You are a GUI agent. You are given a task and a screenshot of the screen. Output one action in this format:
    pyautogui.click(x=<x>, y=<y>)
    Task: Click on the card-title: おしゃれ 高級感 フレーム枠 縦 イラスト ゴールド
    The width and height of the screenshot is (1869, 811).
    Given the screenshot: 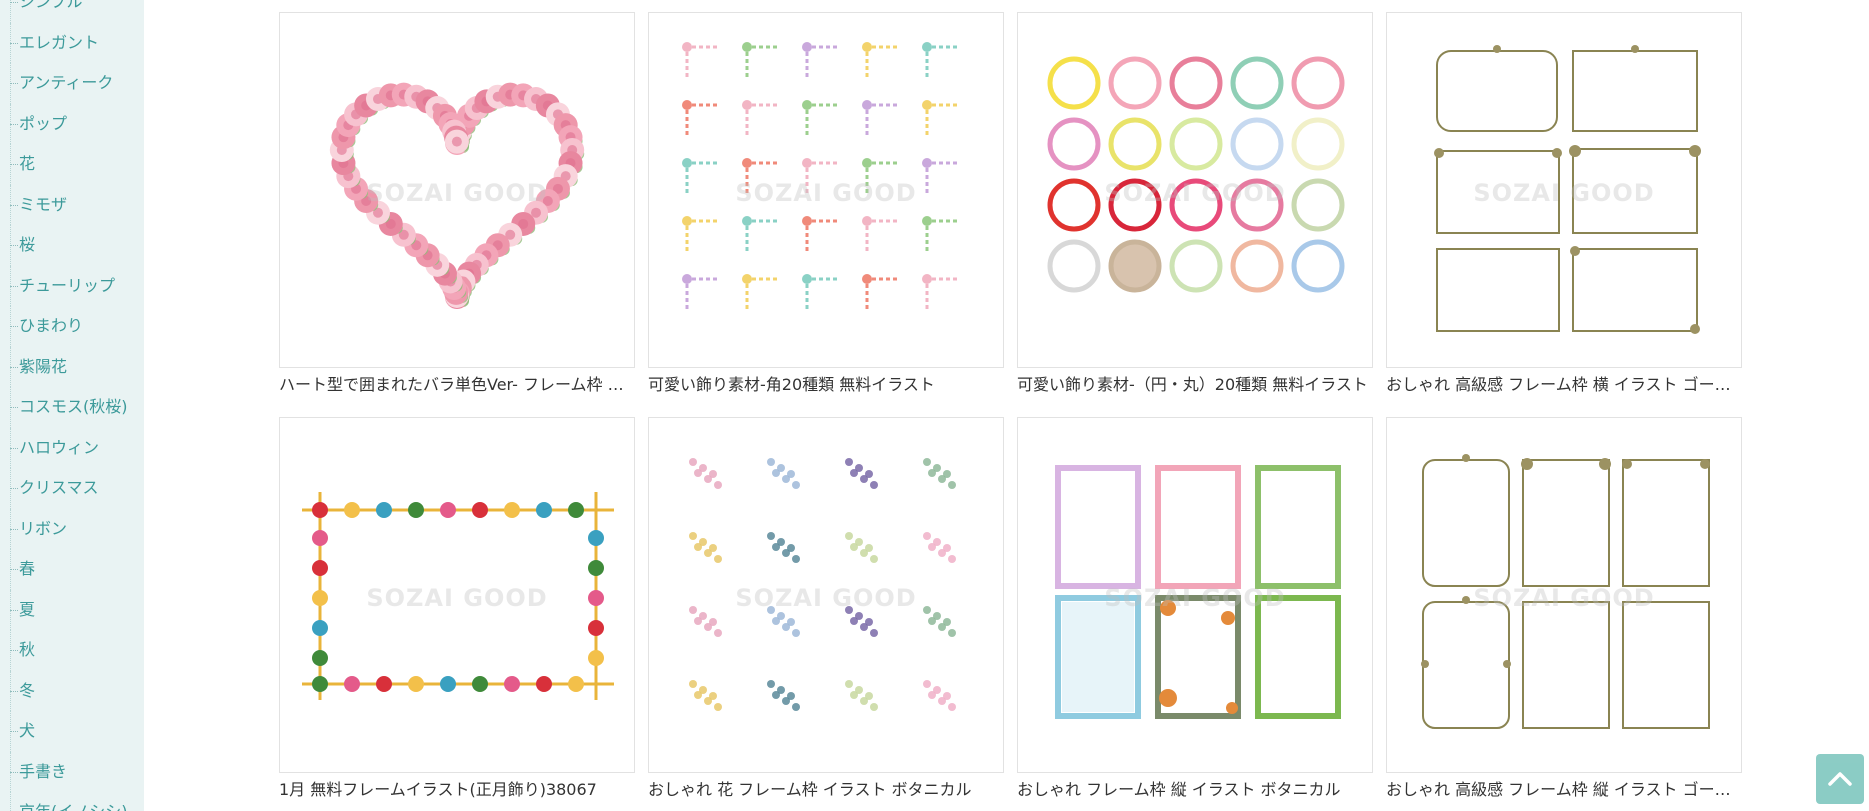 What is the action you would take?
    pyautogui.click(x=1564, y=790)
    